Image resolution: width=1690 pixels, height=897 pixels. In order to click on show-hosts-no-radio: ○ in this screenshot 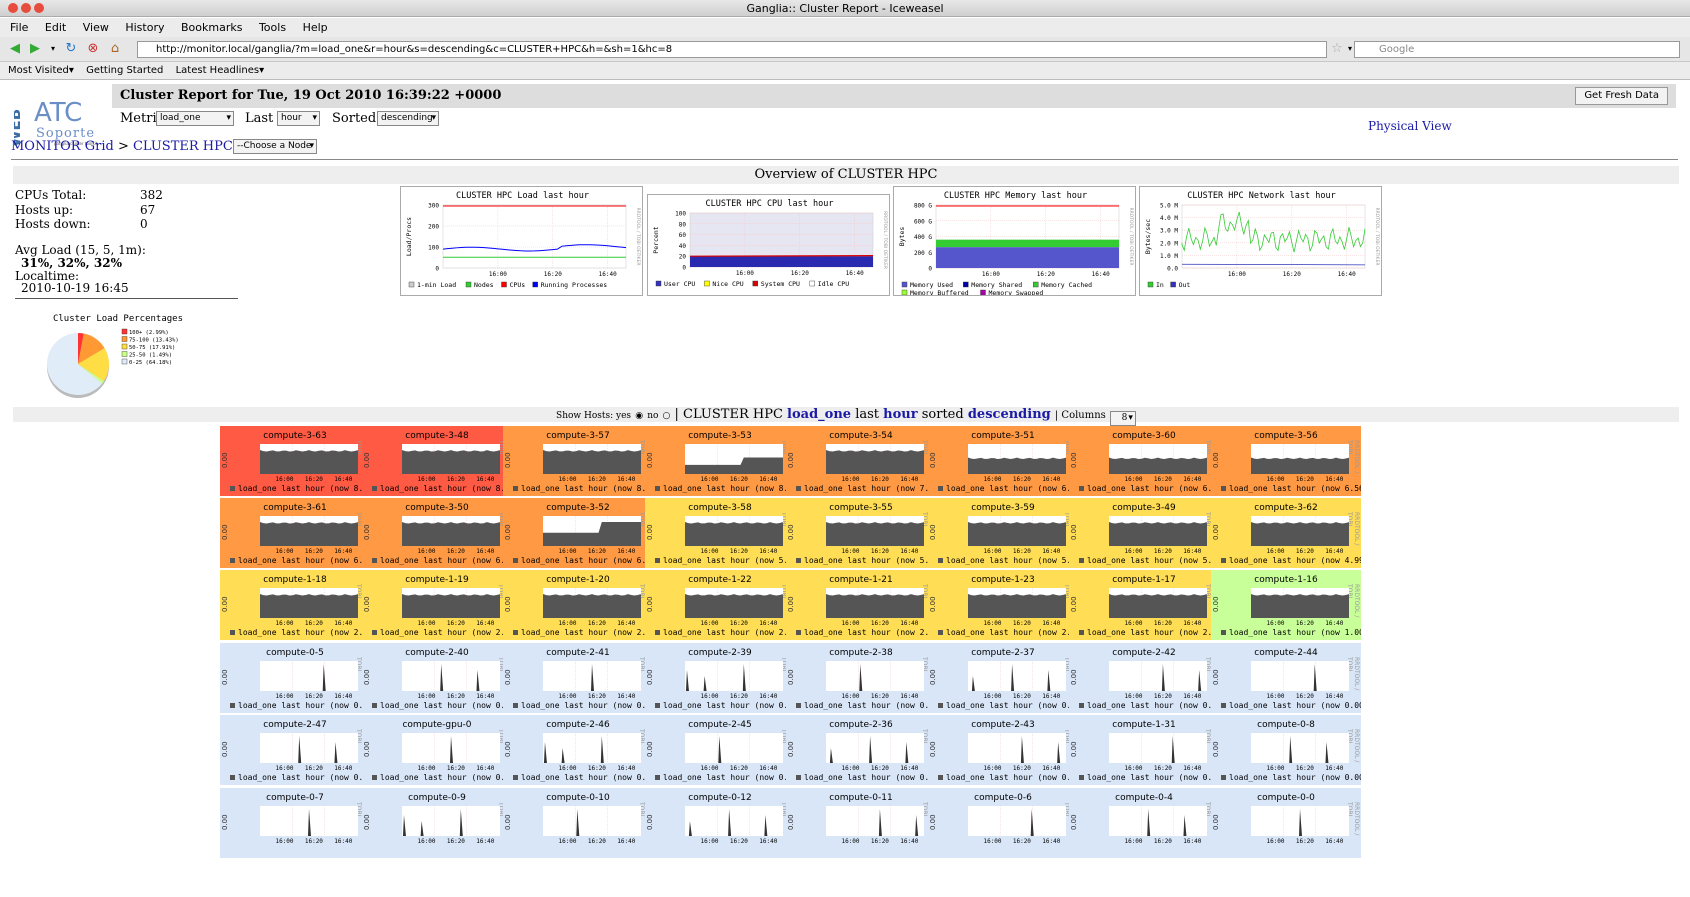, I will do `click(667, 416)`.